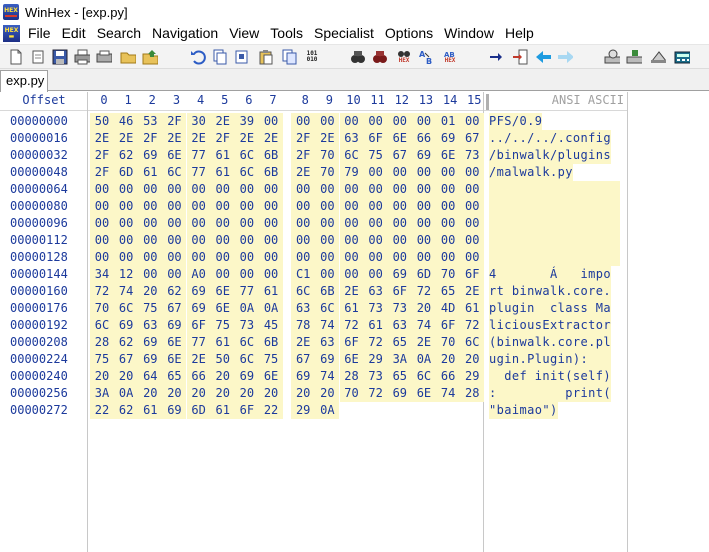  What do you see at coordinates (41, 33) in the screenshot?
I see `menu-file: File` at bounding box center [41, 33].